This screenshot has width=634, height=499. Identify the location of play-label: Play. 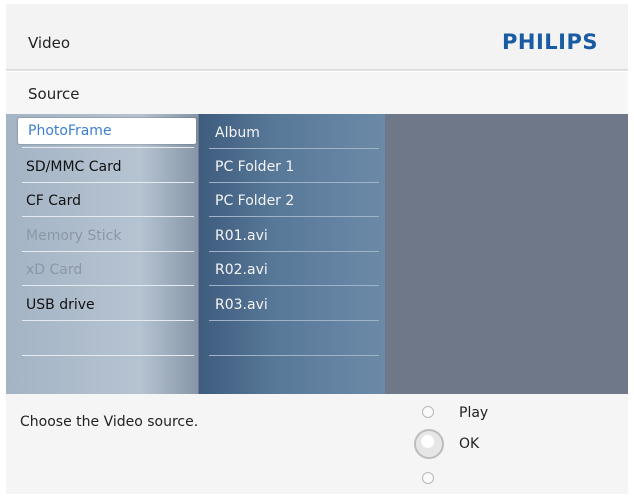
(474, 413).